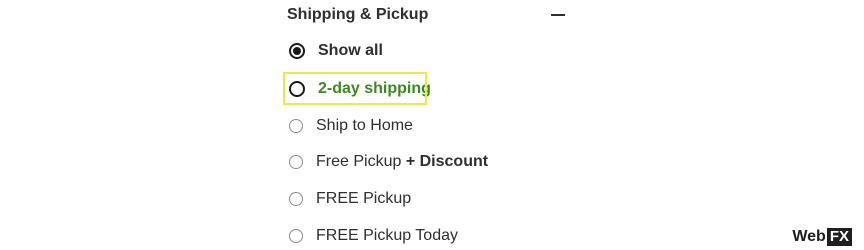  What do you see at coordinates (839, 237) in the screenshot?
I see `logo-text-box: FX` at bounding box center [839, 237].